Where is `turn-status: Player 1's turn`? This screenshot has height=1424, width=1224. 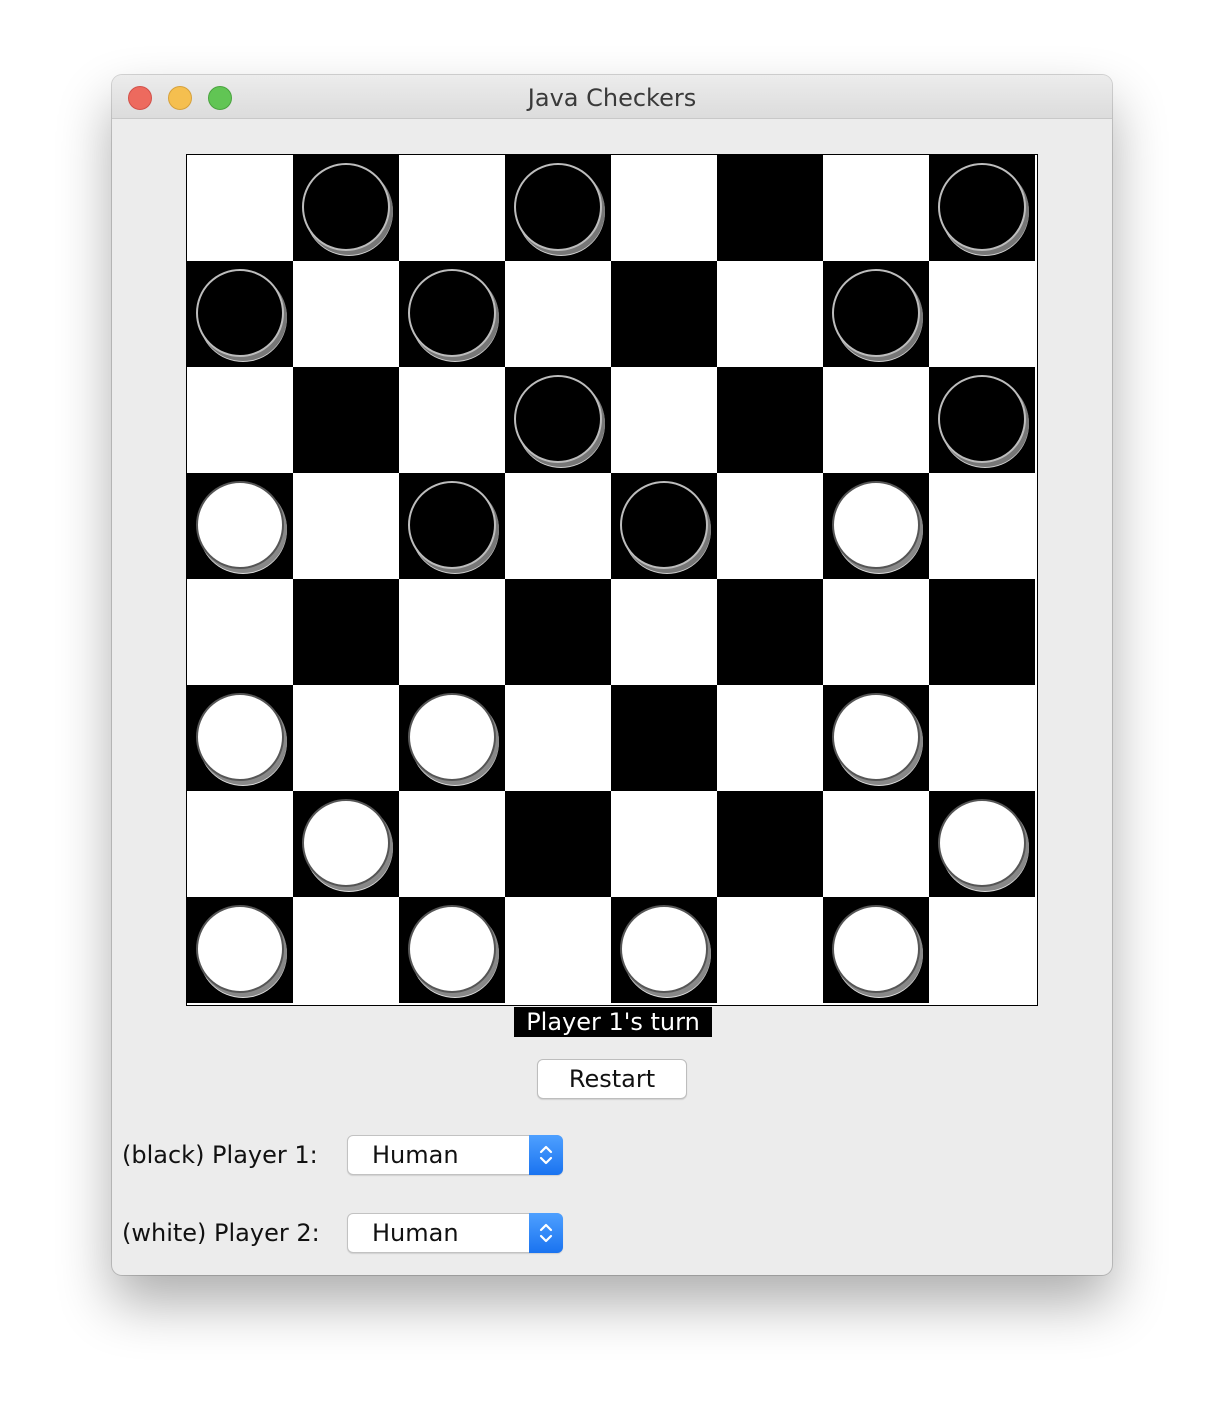
turn-status: Player 1's turn is located at coordinates (613, 1022).